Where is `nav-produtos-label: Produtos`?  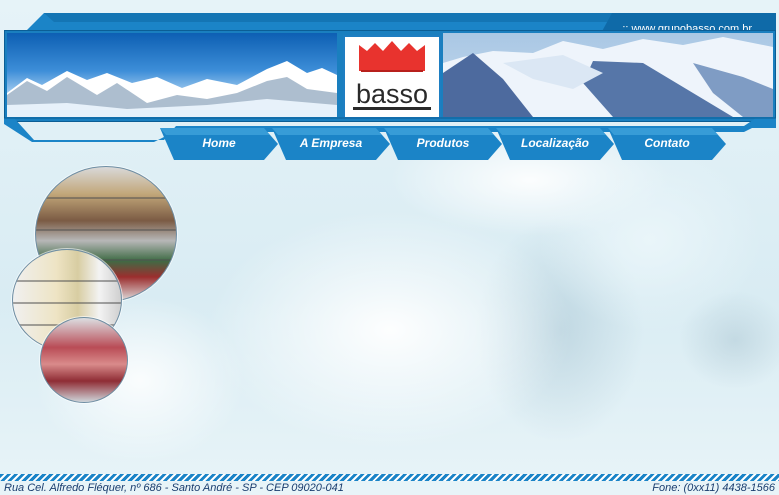 nav-produtos-label: Produtos is located at coordinates (443, 143).